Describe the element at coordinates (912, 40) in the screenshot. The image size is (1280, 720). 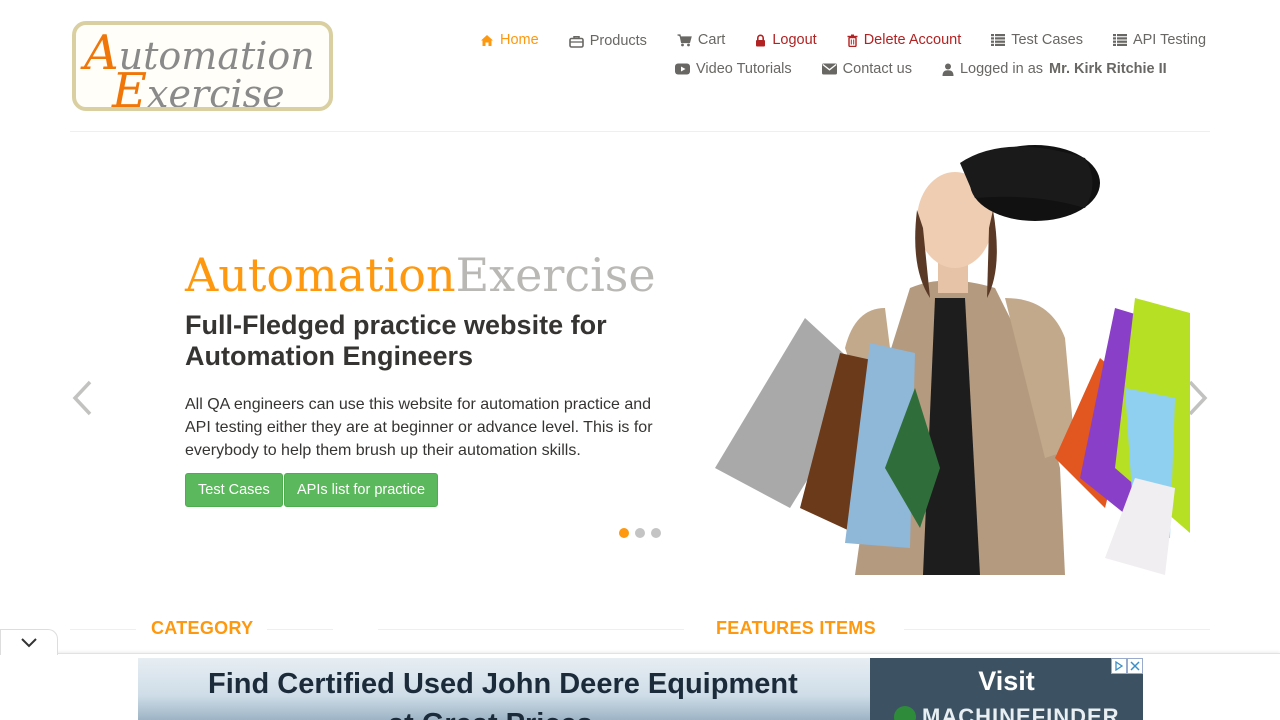
I see `nav-delete-account-label: Delete Account` at that location.